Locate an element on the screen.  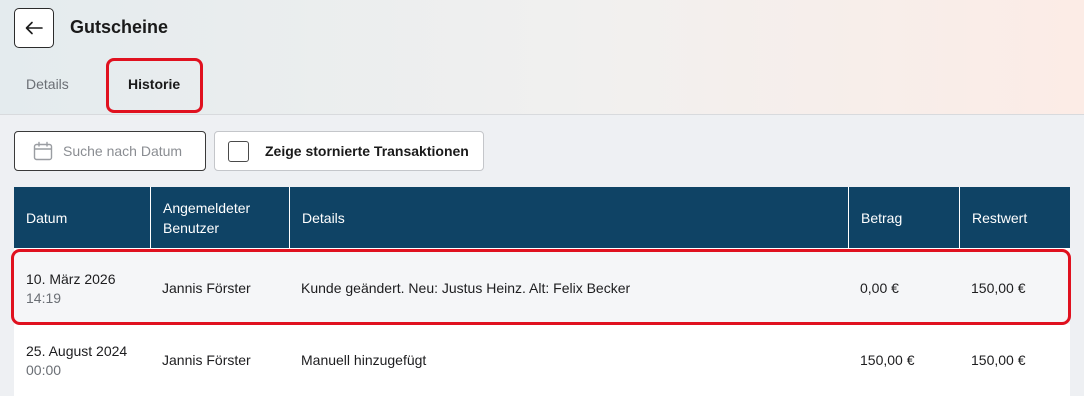
date-search-field is located at coordinates (110, 151).